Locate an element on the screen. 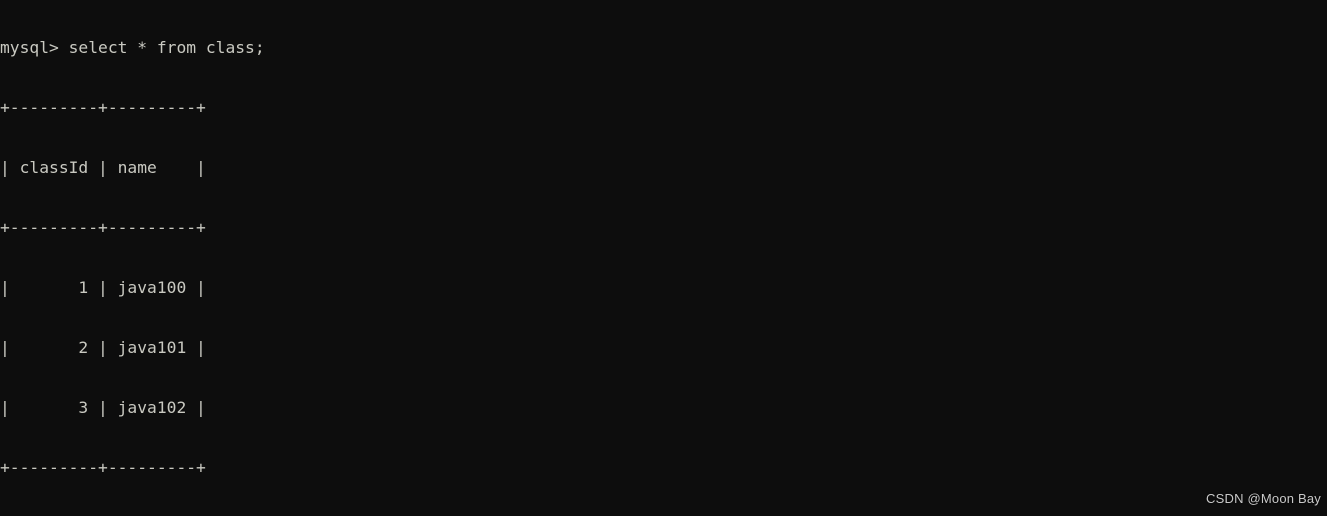  terminal-line: mysql> select * from class; is located at coordinates (132, 47).